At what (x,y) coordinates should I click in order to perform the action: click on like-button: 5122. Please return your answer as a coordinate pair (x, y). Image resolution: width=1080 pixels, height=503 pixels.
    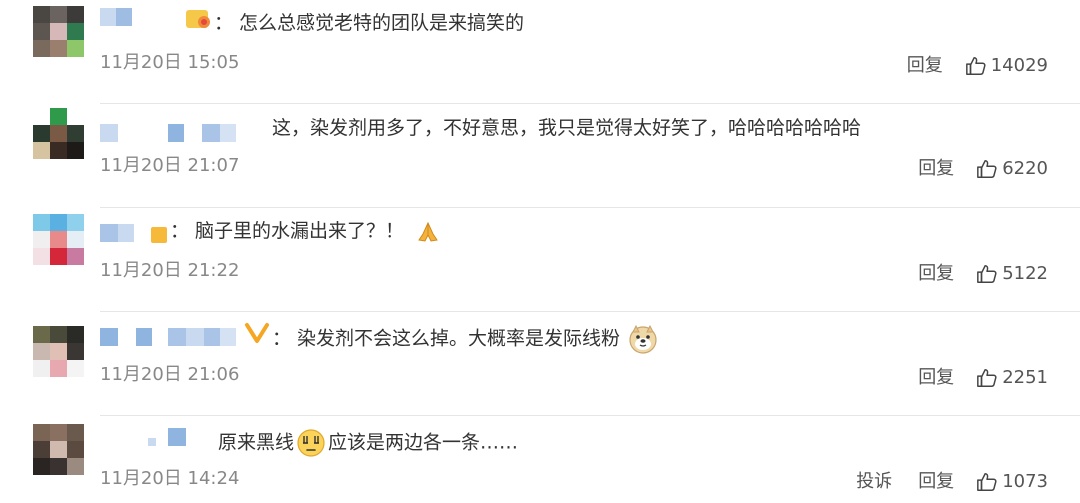
    Looking at the image, I should click on (1012, 274).